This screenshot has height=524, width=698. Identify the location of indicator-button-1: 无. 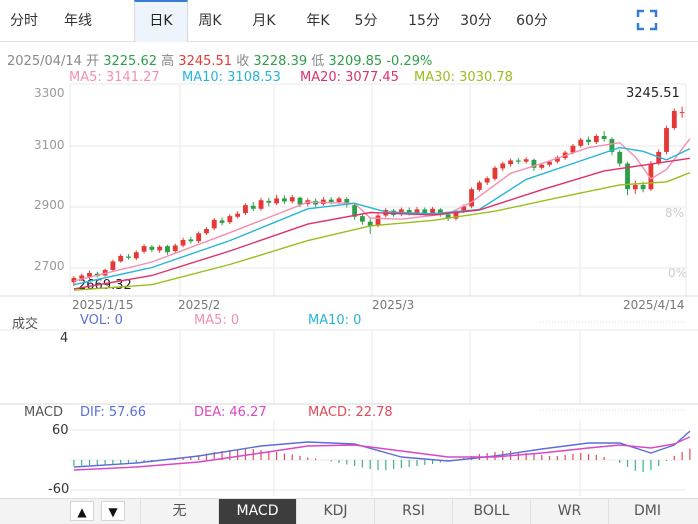
(179, 511).